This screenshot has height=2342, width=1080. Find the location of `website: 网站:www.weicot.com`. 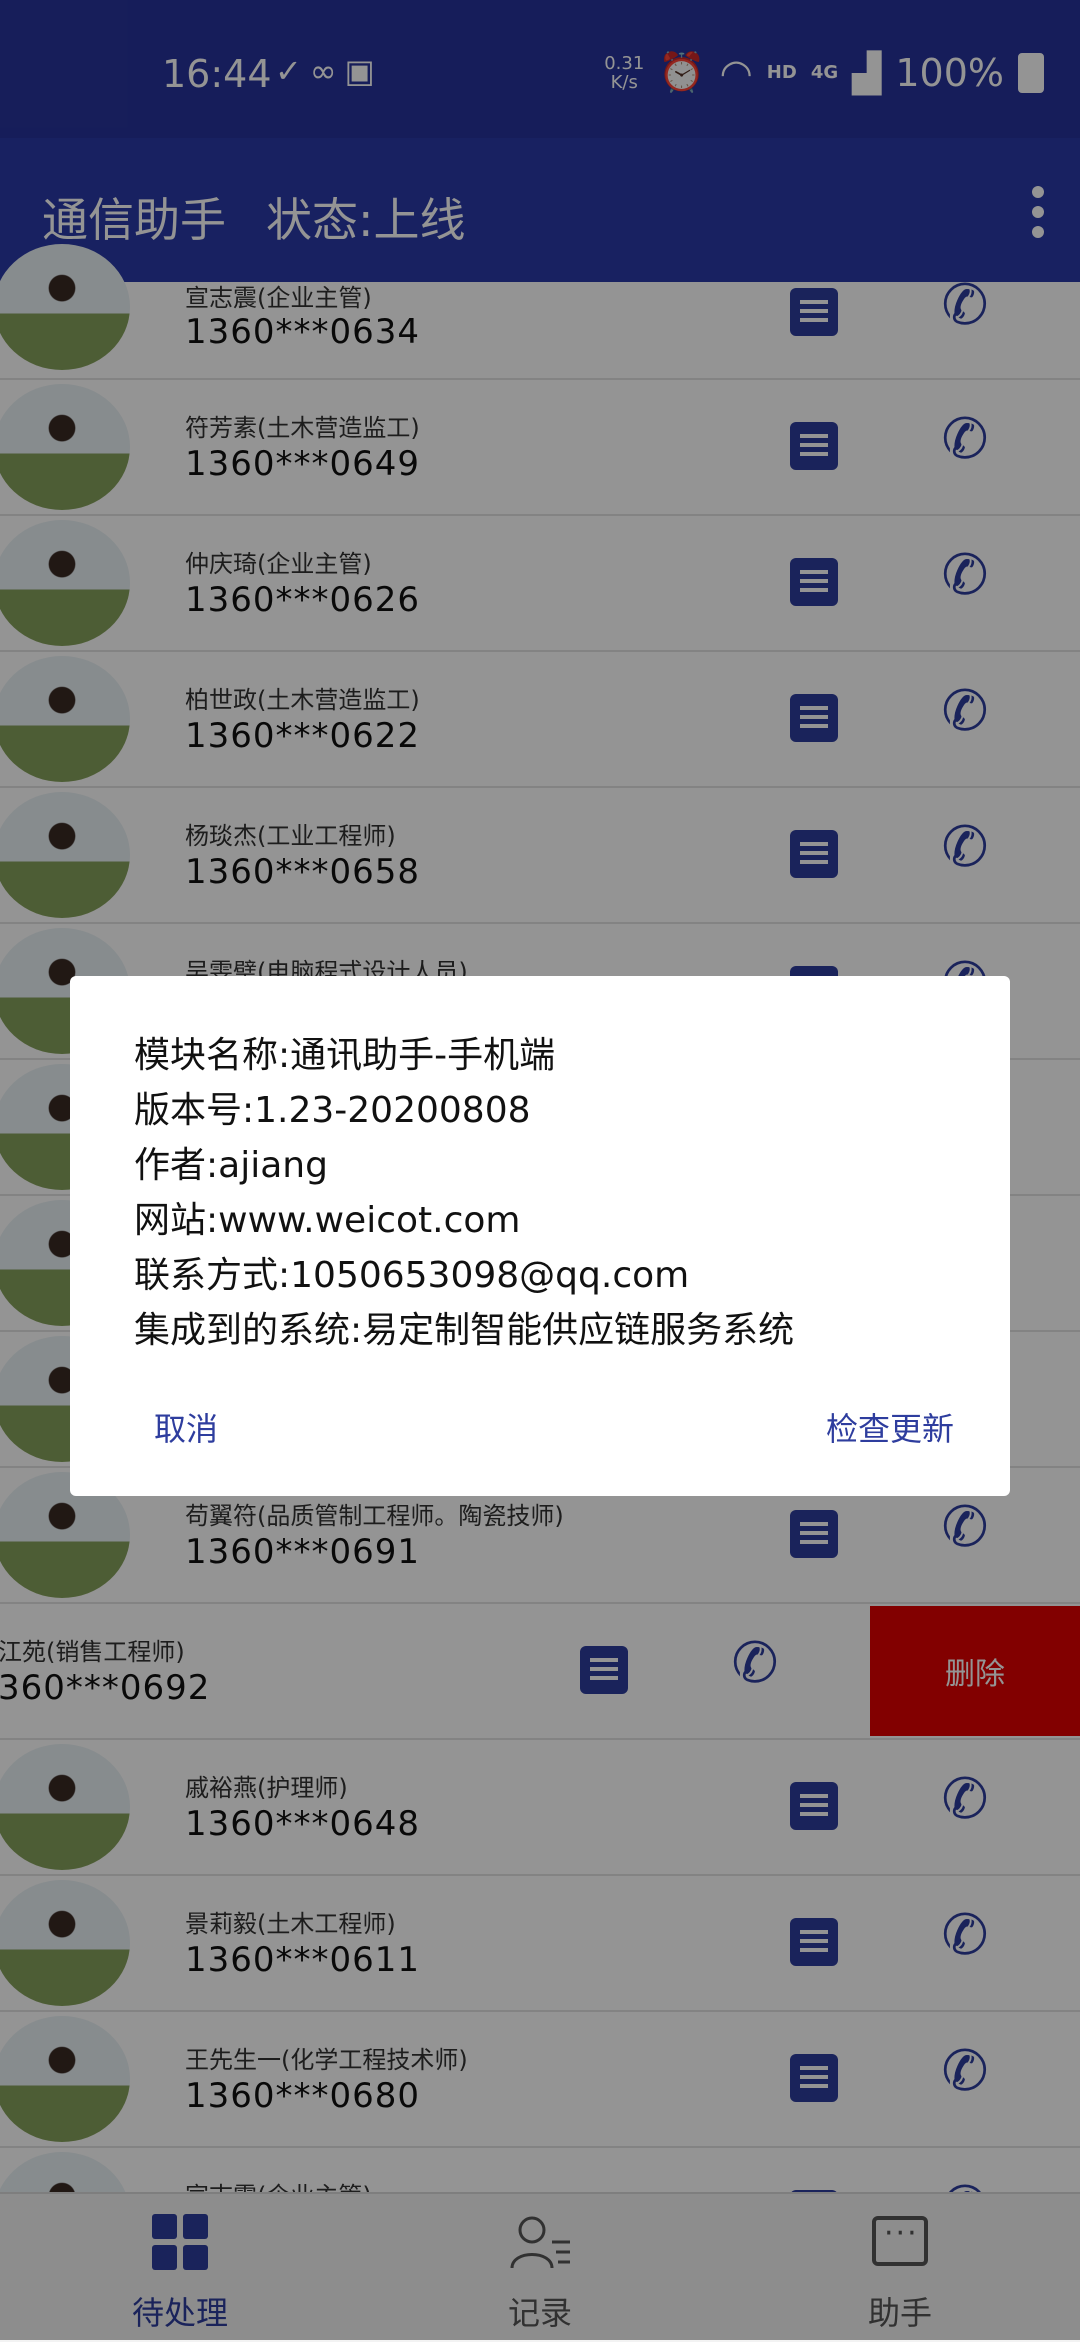

website: 网站:www.weicot.com is located at coordinates (327, 1220).